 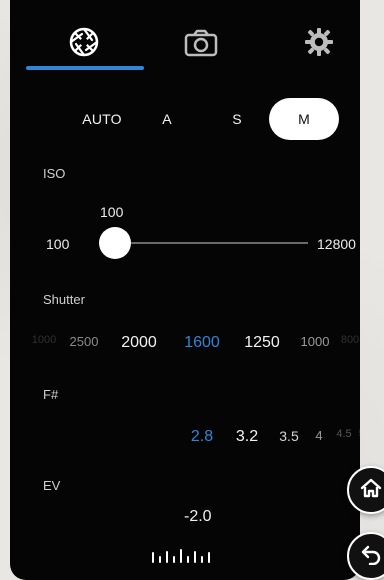 What do you see at coordinates (262, 343) in the screenshot?
I see `shutter-value: 1250` at bounding box center [262, 343].